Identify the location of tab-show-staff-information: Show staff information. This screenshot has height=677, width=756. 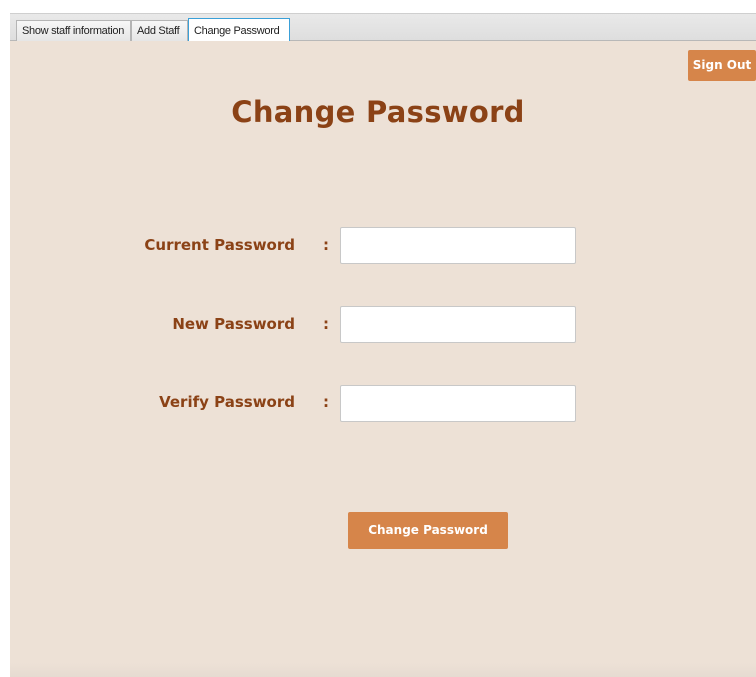
(73, 30).